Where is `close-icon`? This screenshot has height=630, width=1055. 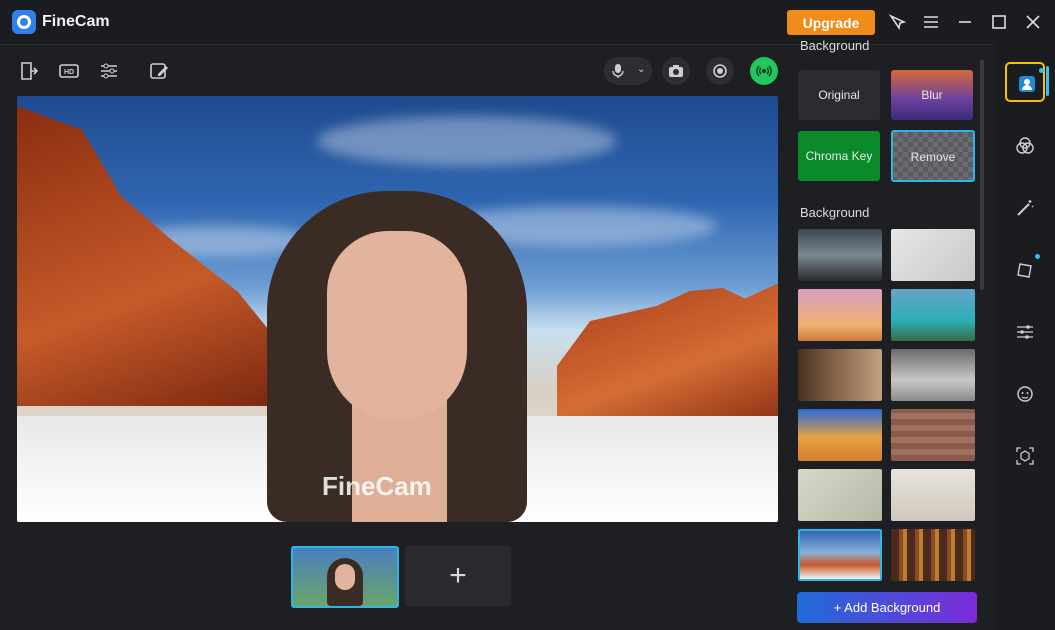 close-icon is located at coordinates (1033, 22).